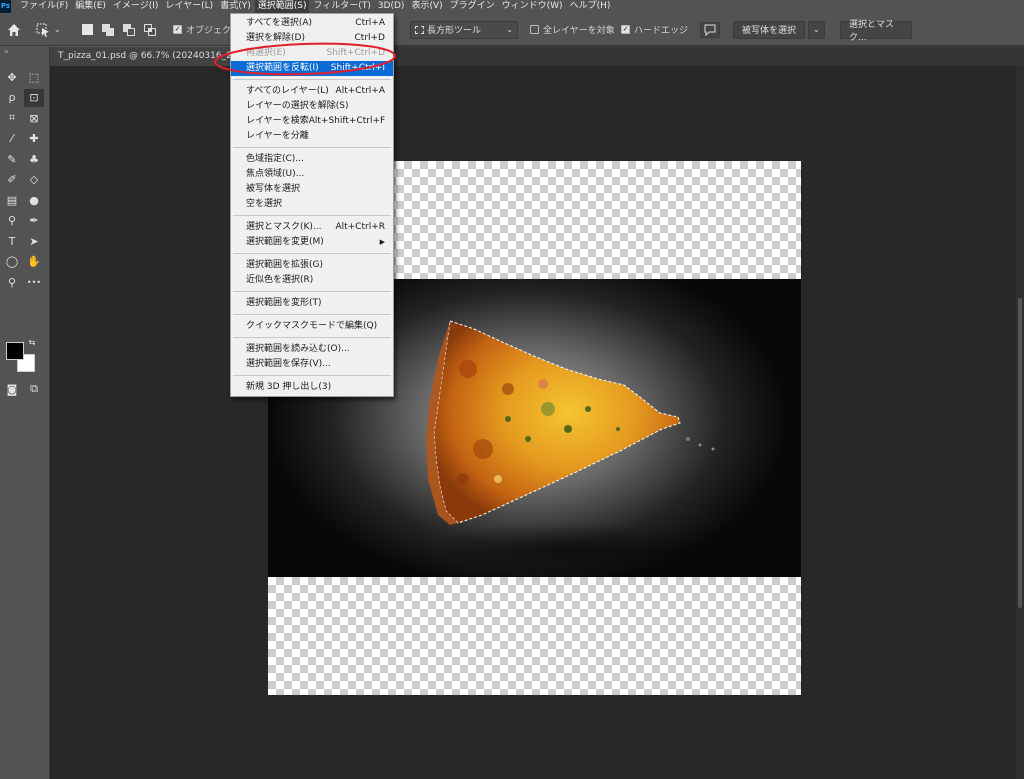 This screenshot has width=1024, height=779. I want to click on gradient-tool-icon: ▤, so click(12, 200).